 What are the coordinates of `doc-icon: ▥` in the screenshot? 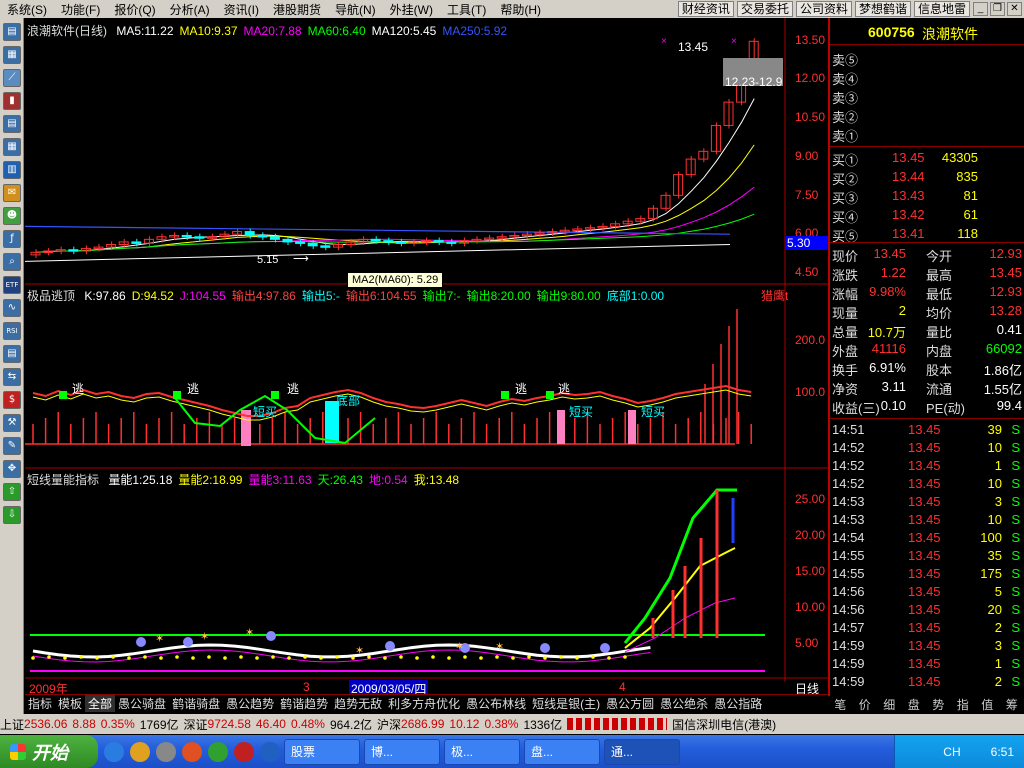 It's located at (12, 170).